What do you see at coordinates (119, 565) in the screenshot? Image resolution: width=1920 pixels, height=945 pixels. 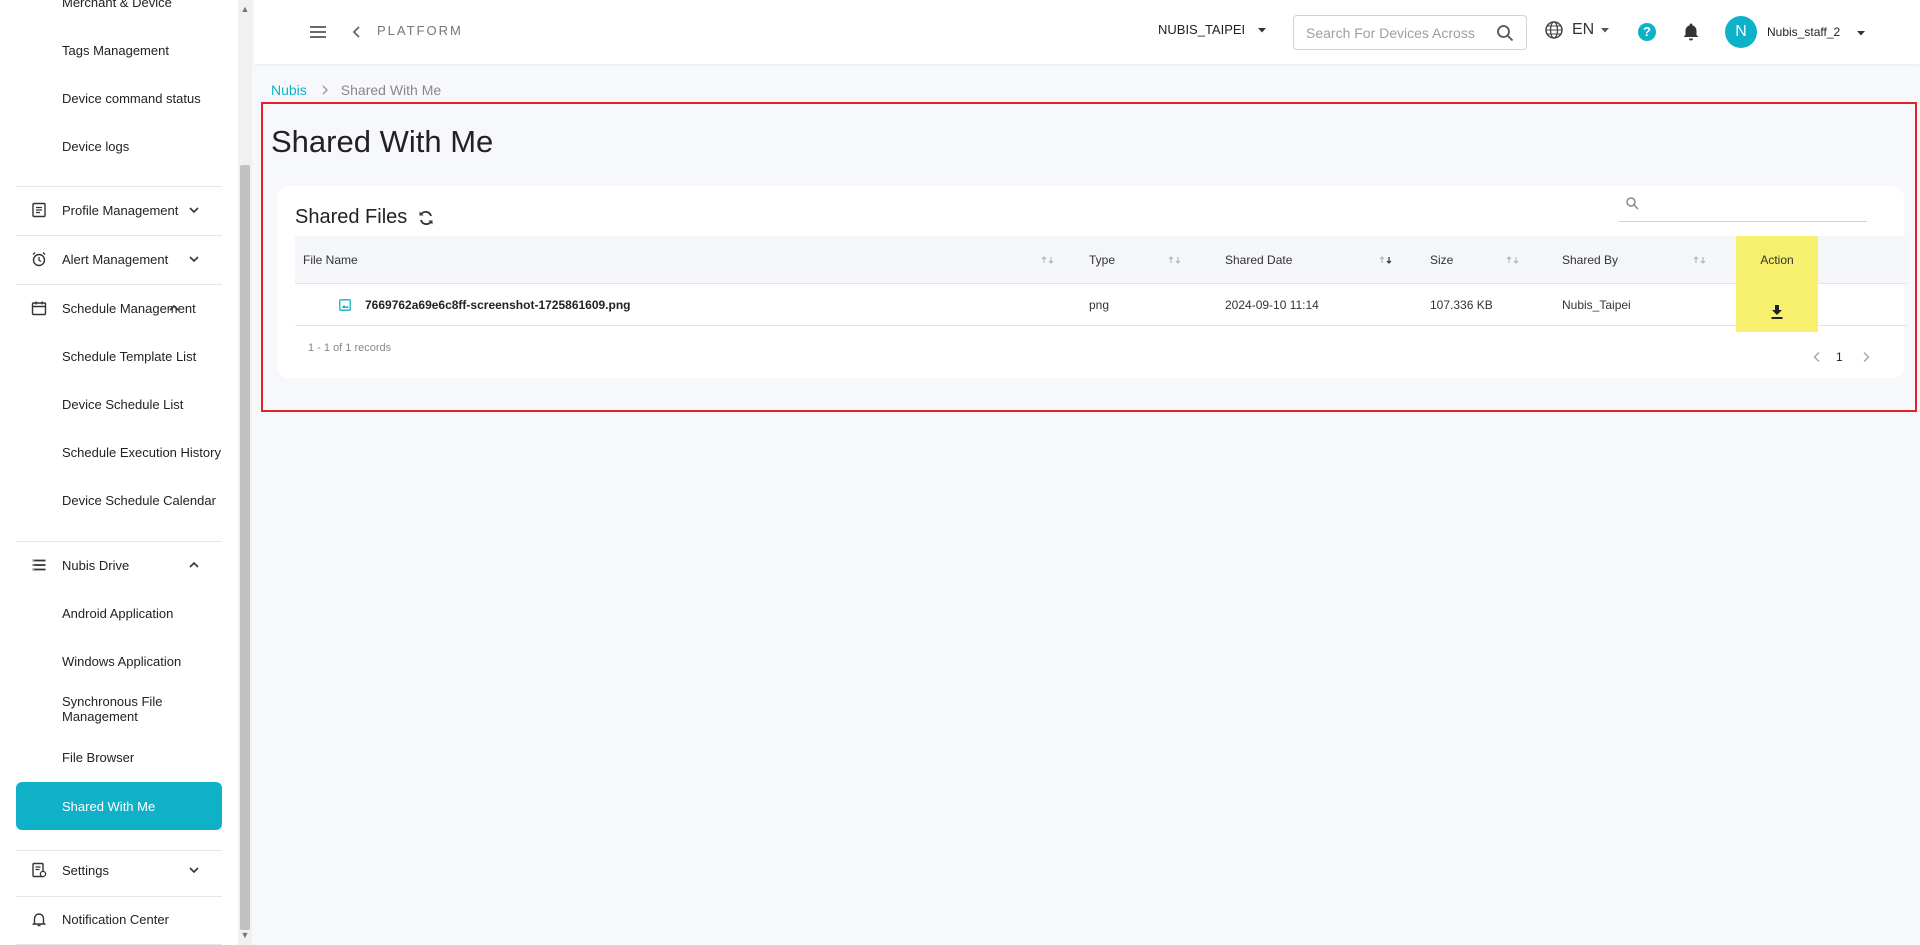 I see `sidebar-item-nubis-drive: Nubis Drive` at bounding box center [119, 565].